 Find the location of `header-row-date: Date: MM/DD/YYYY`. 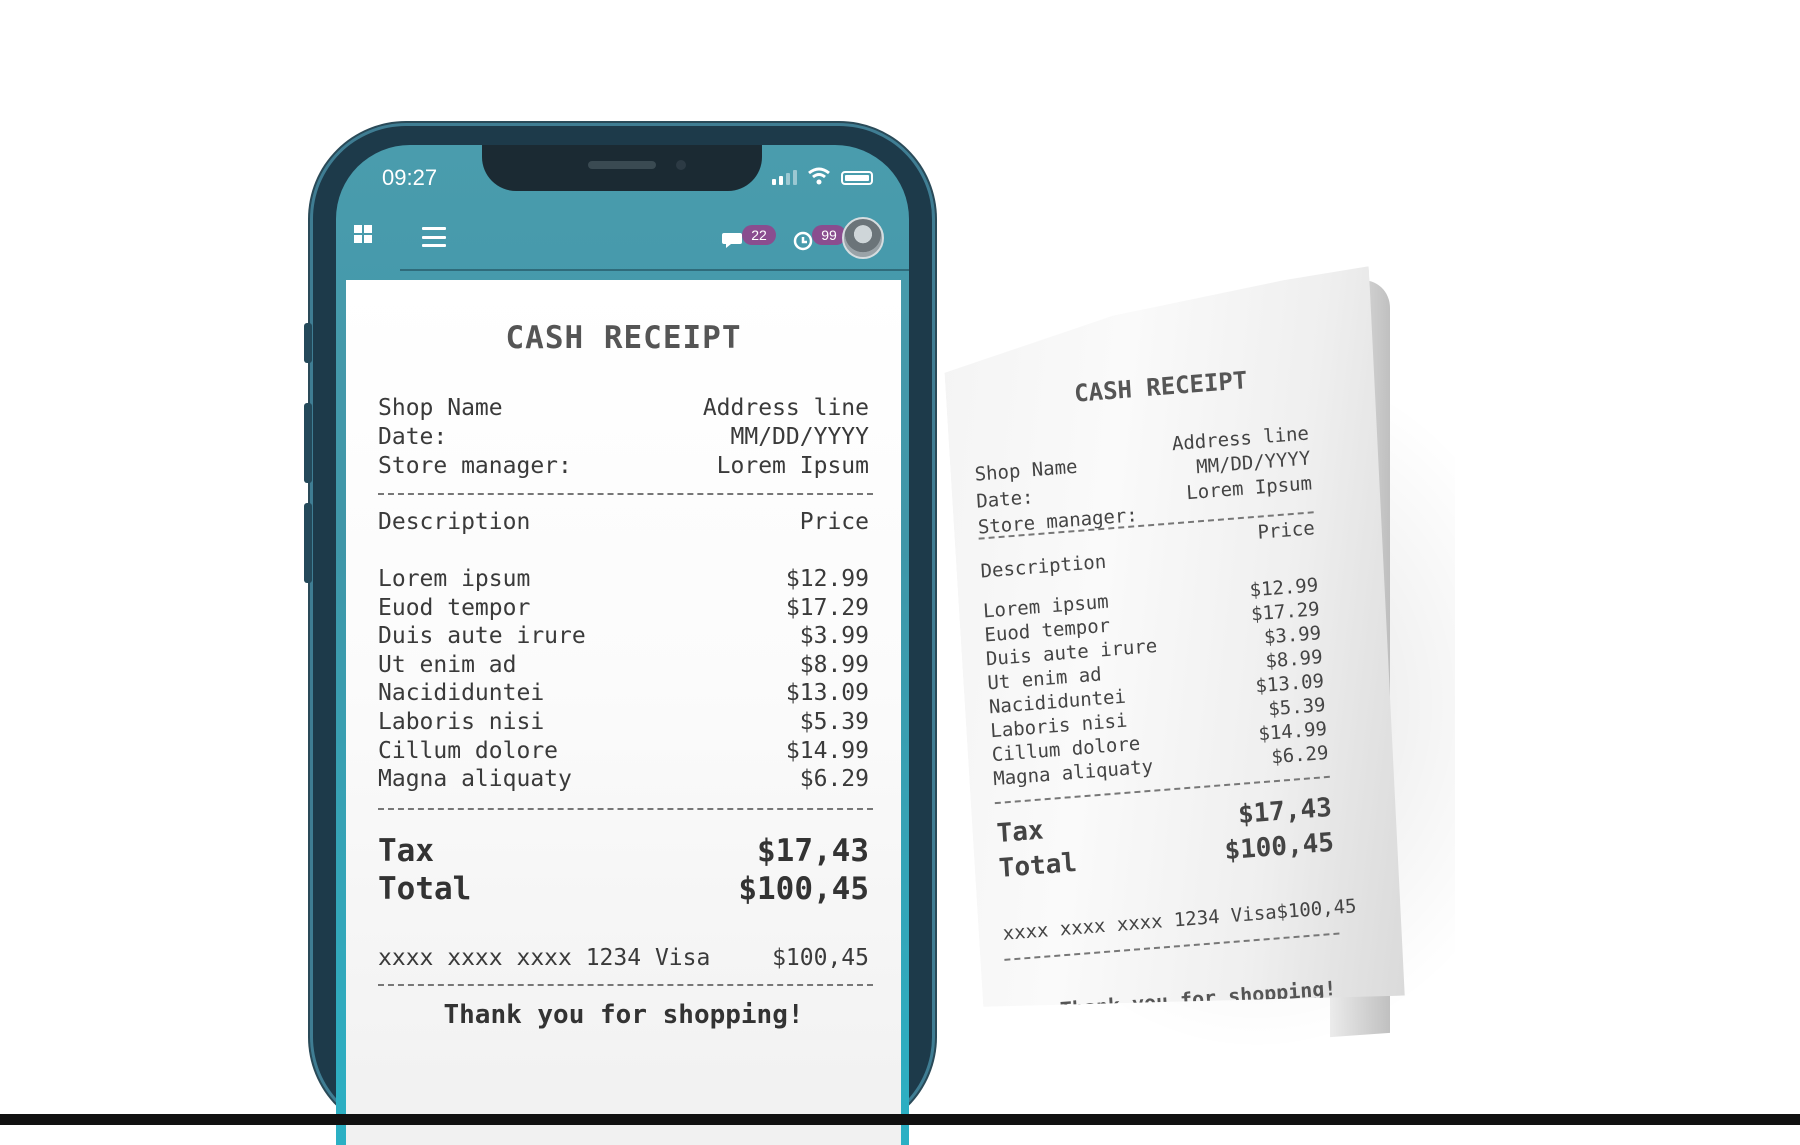

header-row-date: Date: MM/DD/YYYY is located at coordinates (623, 437).